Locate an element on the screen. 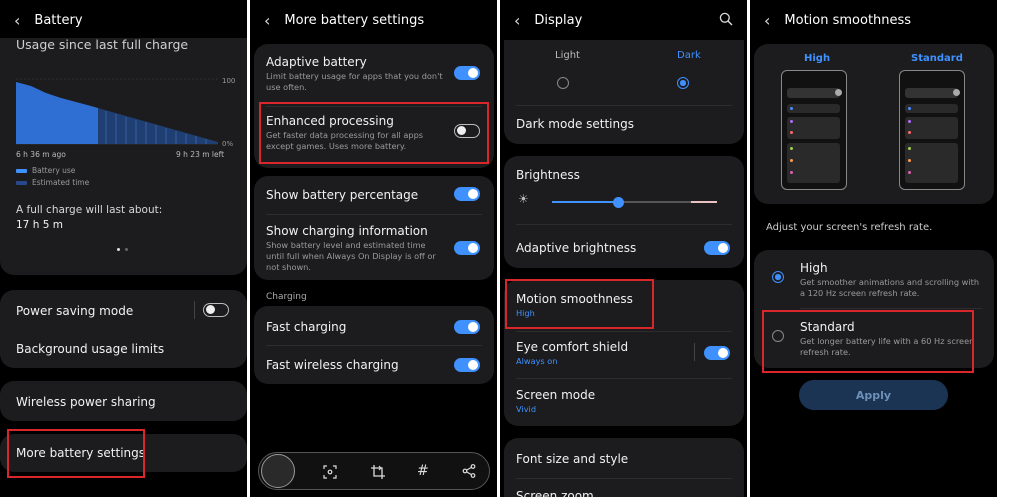 This screenshot has width=1024, height=497. high-radio is located at coordinates (778, 277).